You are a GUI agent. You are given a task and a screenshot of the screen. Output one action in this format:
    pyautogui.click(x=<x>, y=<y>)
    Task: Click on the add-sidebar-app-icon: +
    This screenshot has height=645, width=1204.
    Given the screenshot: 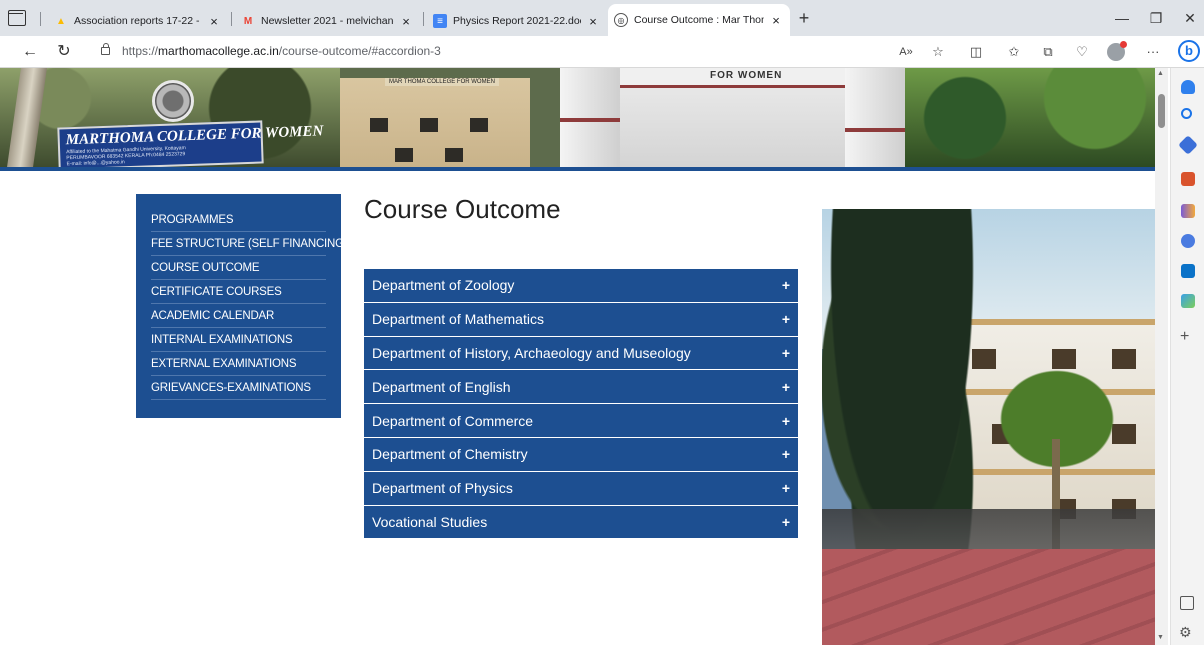 What is the action you would take?
    pyautogui.click(x=1184, y=337)
    